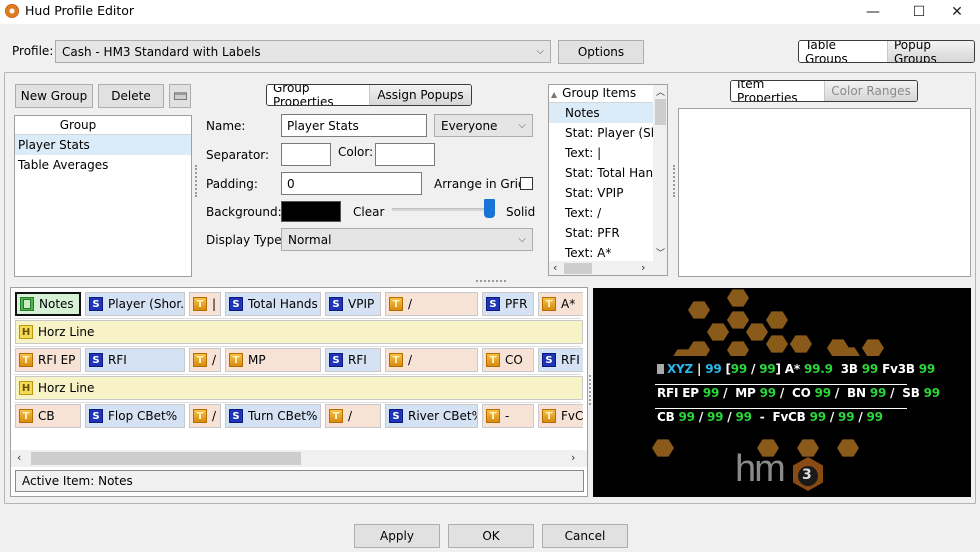  Describe the element at coordinates (351, 183) in the screenshot. I see `padding-input: 0` at that location.